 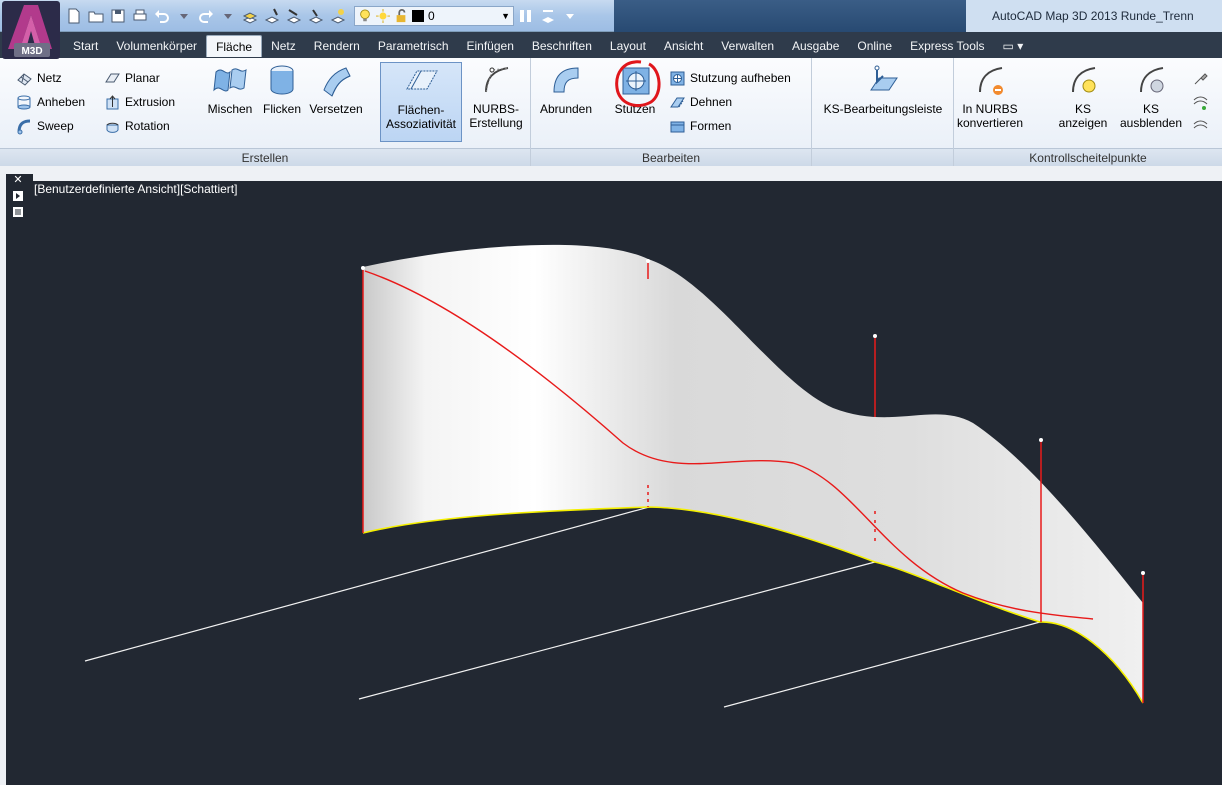 I want to click on application-menu-button: M3D, so click(x=31, y=30).